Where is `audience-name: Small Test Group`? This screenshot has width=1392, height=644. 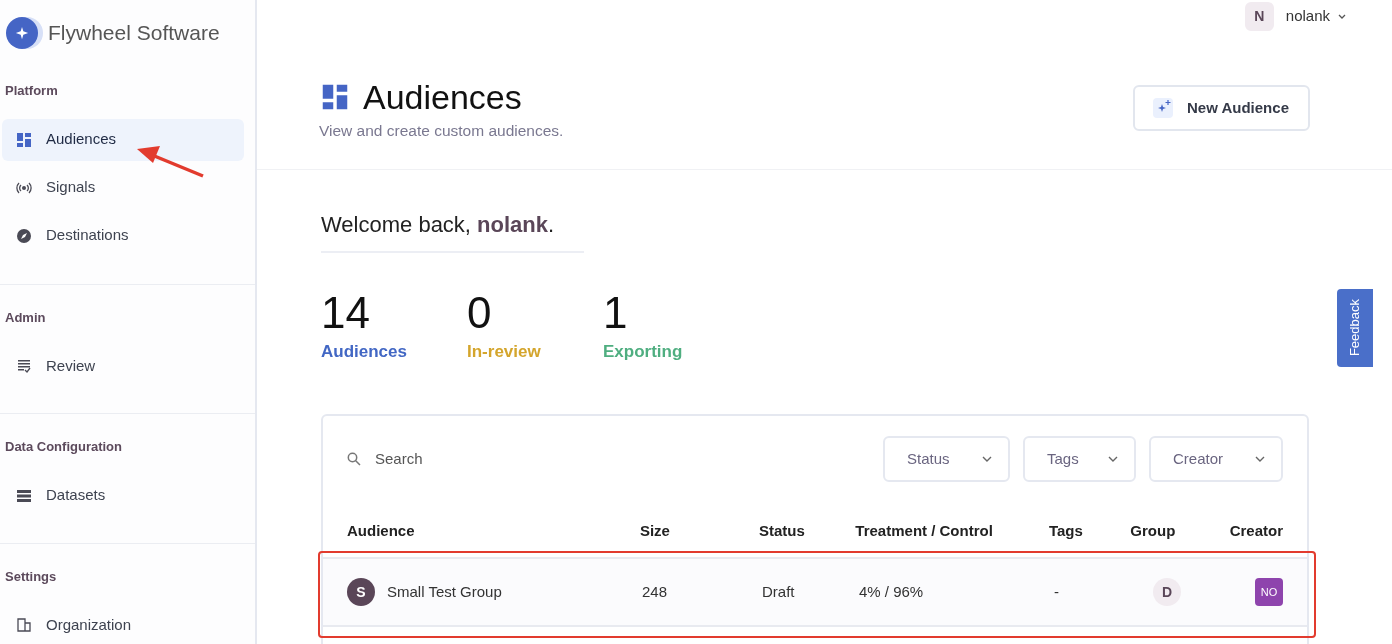 audience-name: Small Test Group is located at coordinates (444, 591).